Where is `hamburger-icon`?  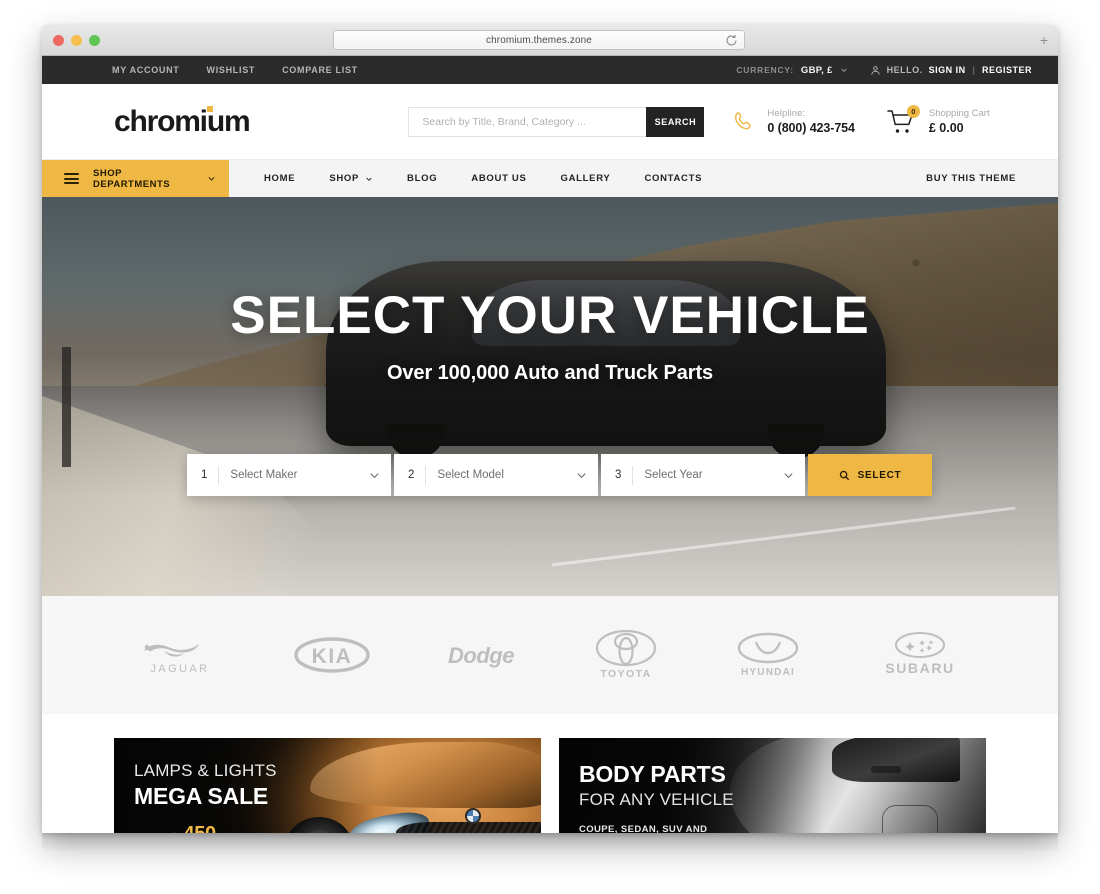
hamburger-icon is located at coordinates (71, 178).